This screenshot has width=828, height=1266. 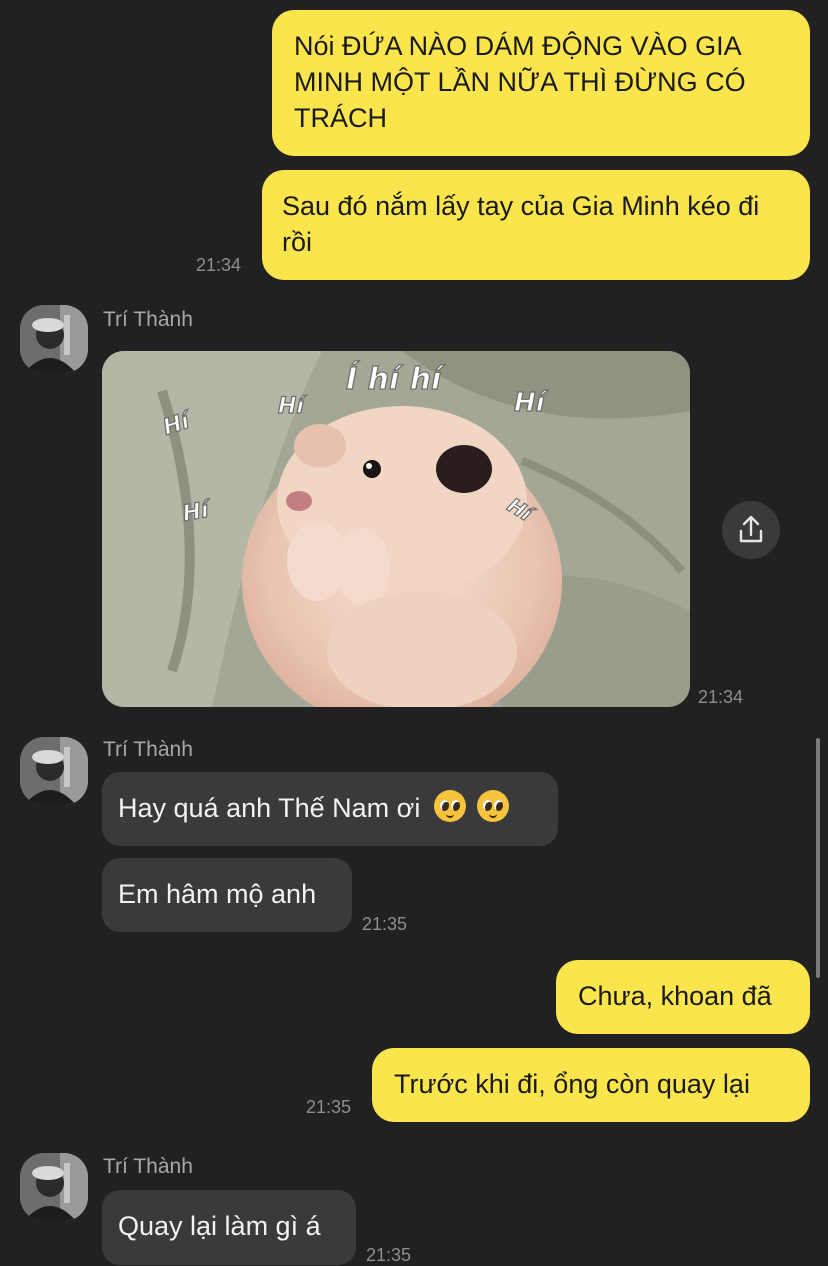 I want to click on share-button, so click(x=751, y=530).